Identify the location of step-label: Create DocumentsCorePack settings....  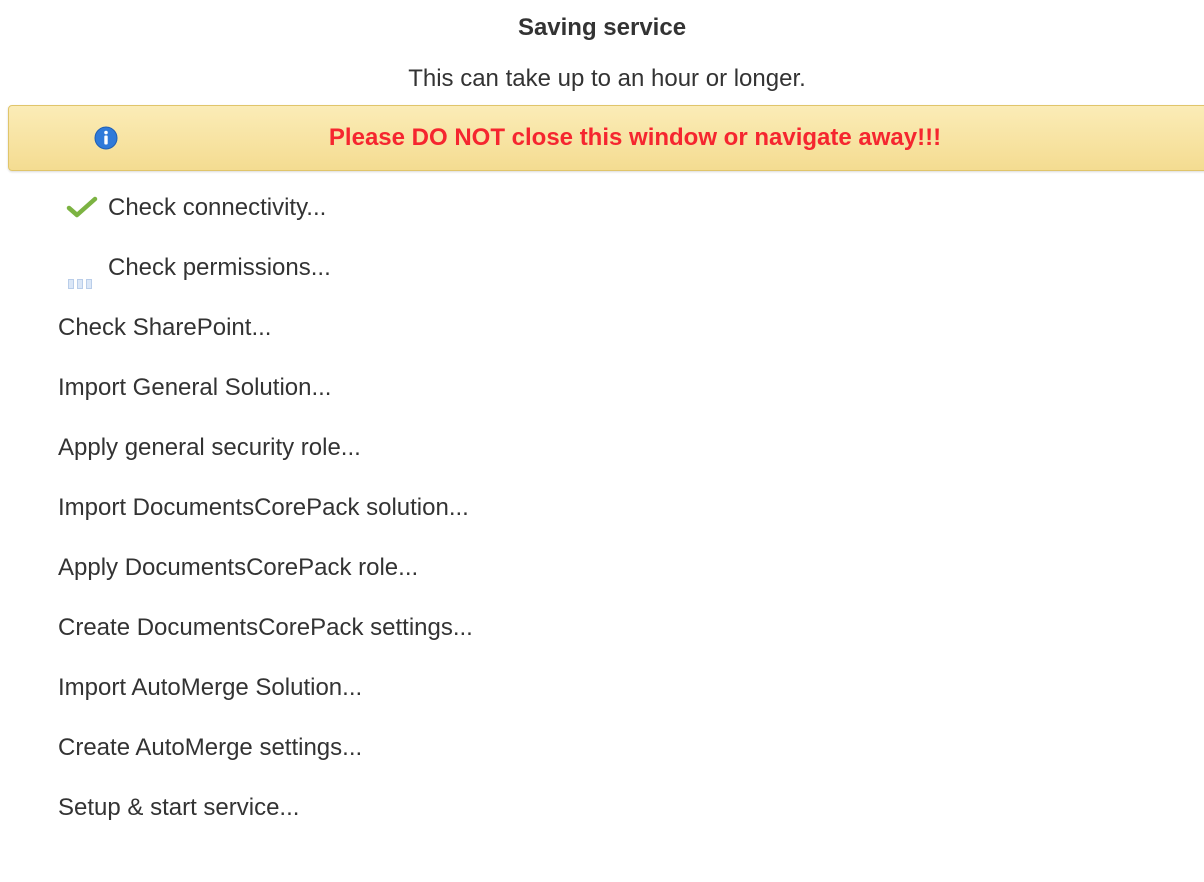
(265, 627).